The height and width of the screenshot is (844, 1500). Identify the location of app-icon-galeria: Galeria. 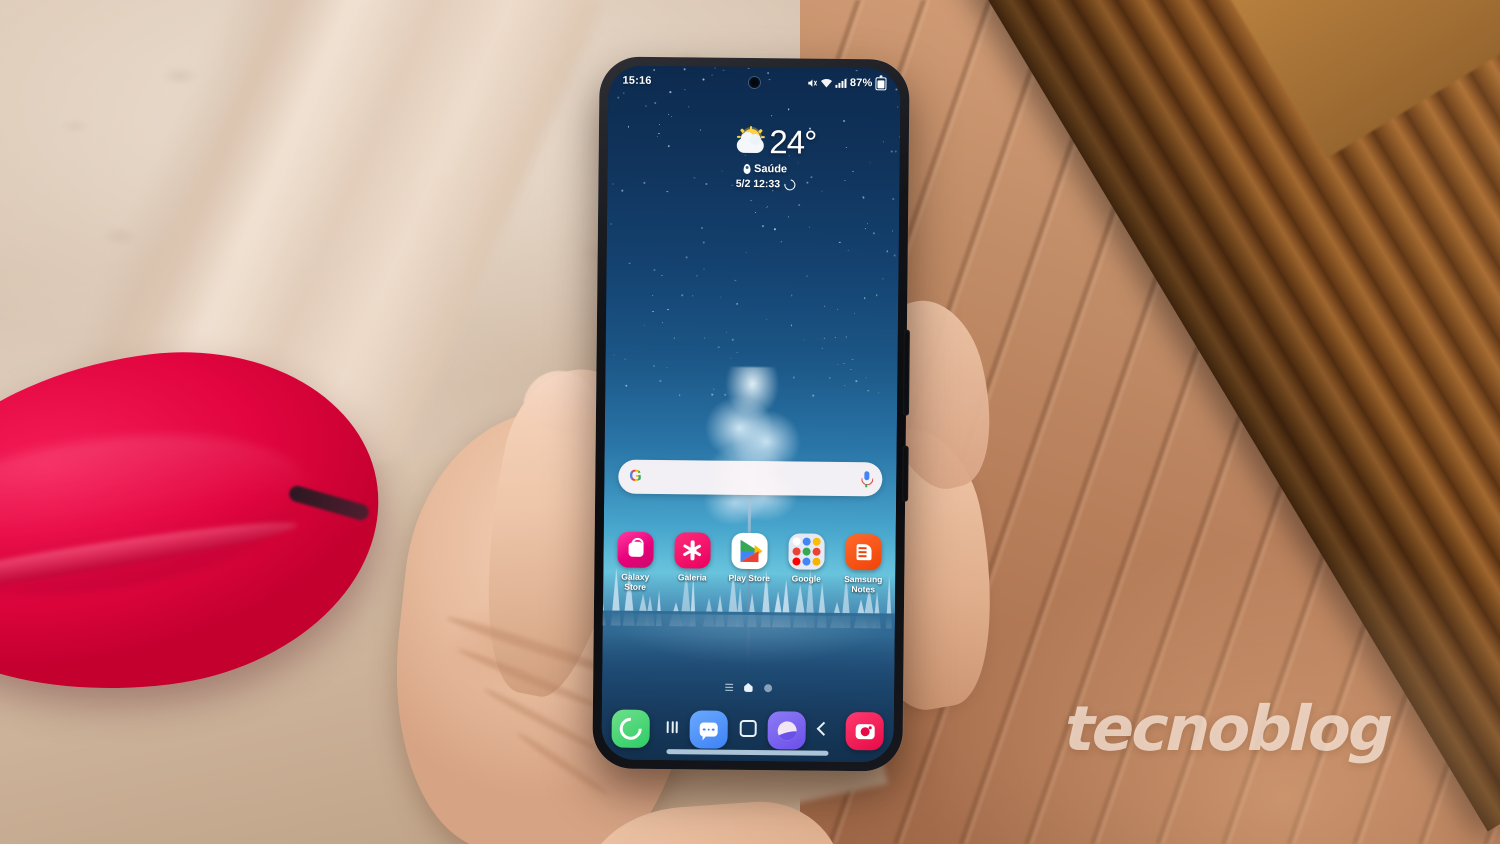
(692, 562).